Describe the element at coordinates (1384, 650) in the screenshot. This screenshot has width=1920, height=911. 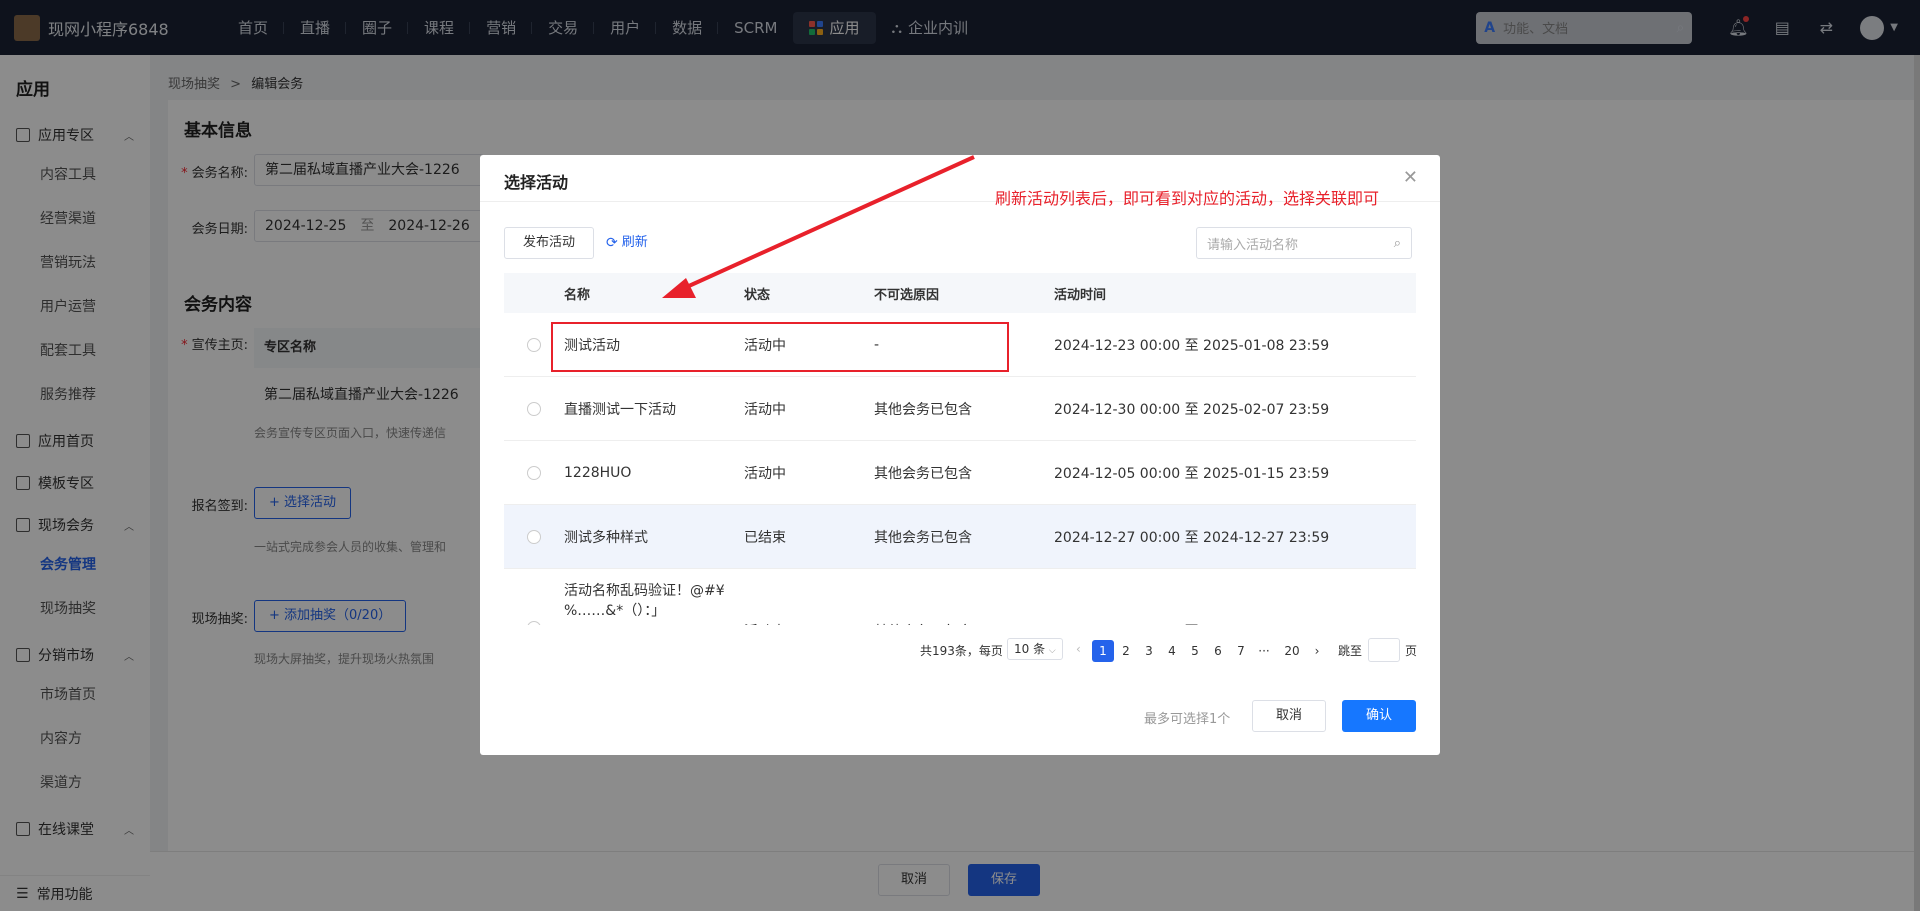
I see `jump-input` at that location.